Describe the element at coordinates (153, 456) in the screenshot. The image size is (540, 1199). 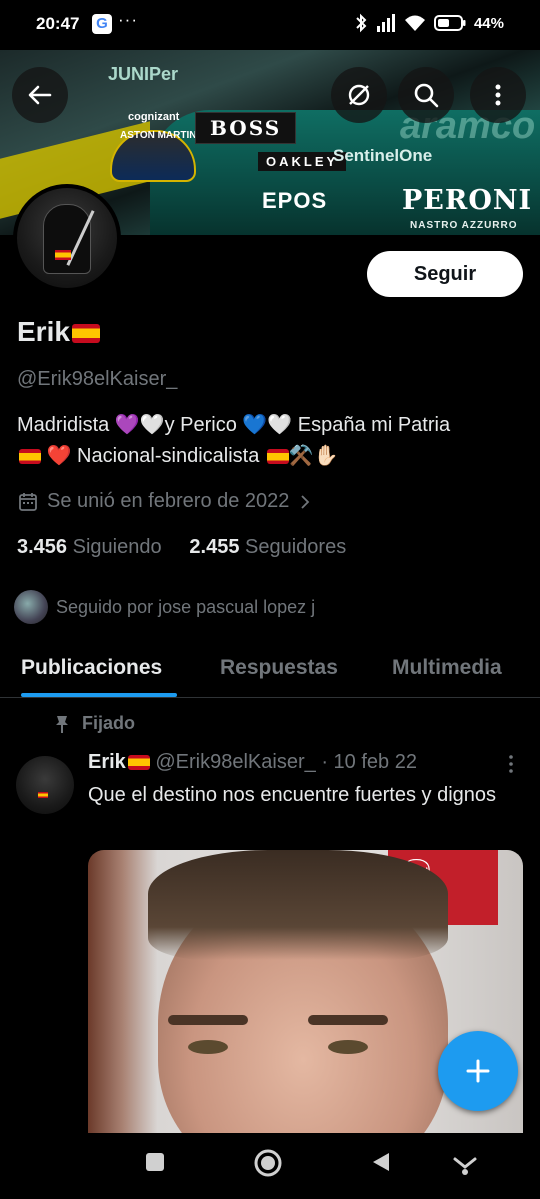
I see `bio-line-2-text: ❤️ Nacional-sindicalista` at that location.